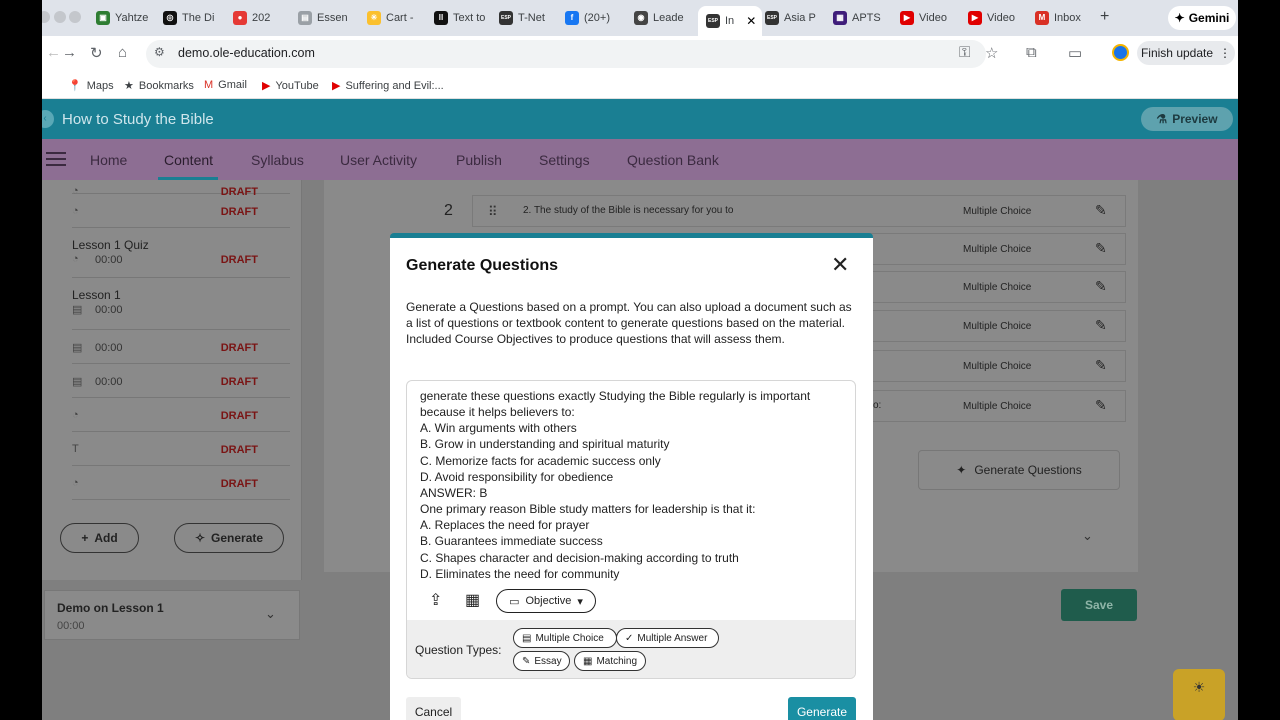 The width and height of the screenshot is (1280, 720). What do you see at coordinates (229, 538) in the screenshot?
I see `generate-sidebar-button: ✧ Generate` at bounding box center [229, 538].